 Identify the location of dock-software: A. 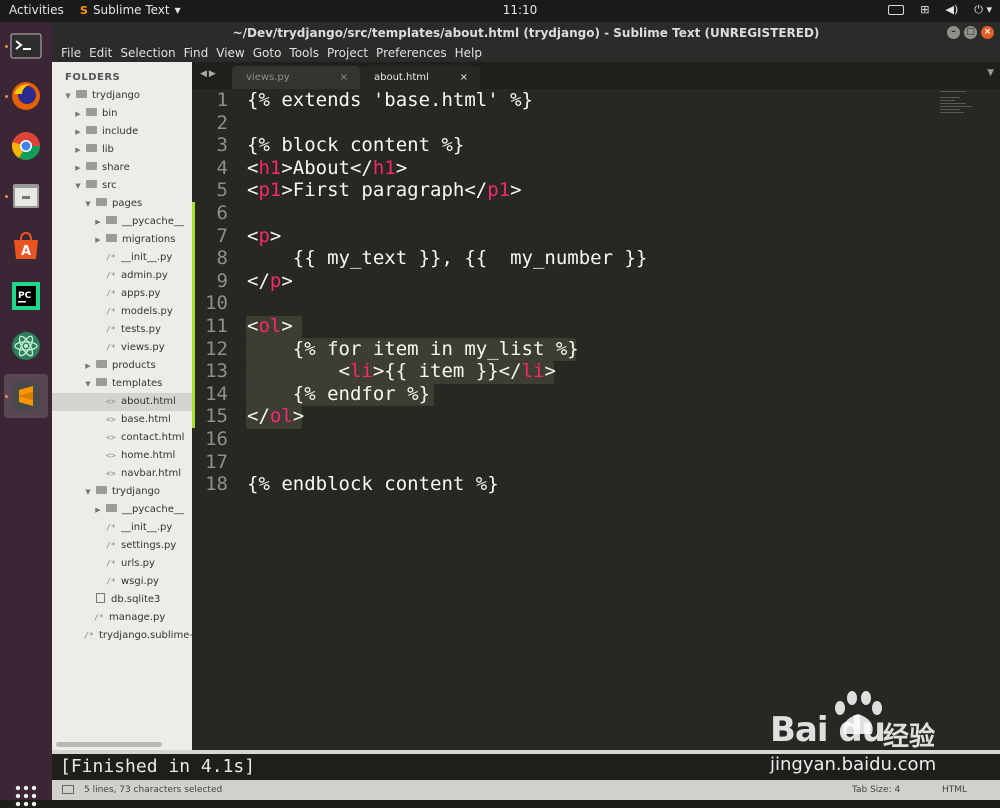
(26, 246).